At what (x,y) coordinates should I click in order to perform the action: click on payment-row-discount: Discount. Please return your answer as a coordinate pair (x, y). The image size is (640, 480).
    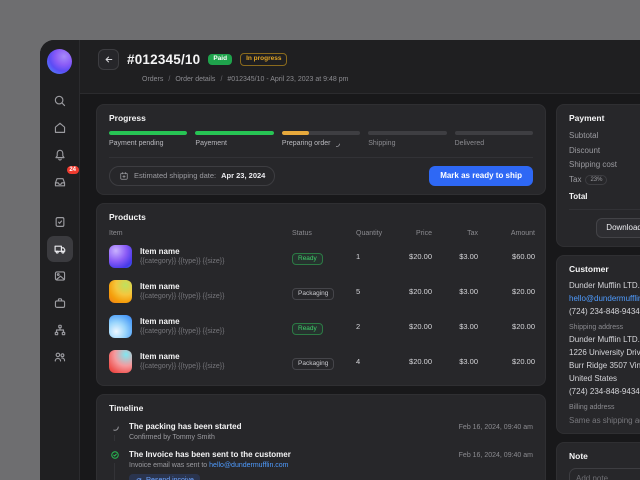
    Looking at the image, I should click on (585, 150).